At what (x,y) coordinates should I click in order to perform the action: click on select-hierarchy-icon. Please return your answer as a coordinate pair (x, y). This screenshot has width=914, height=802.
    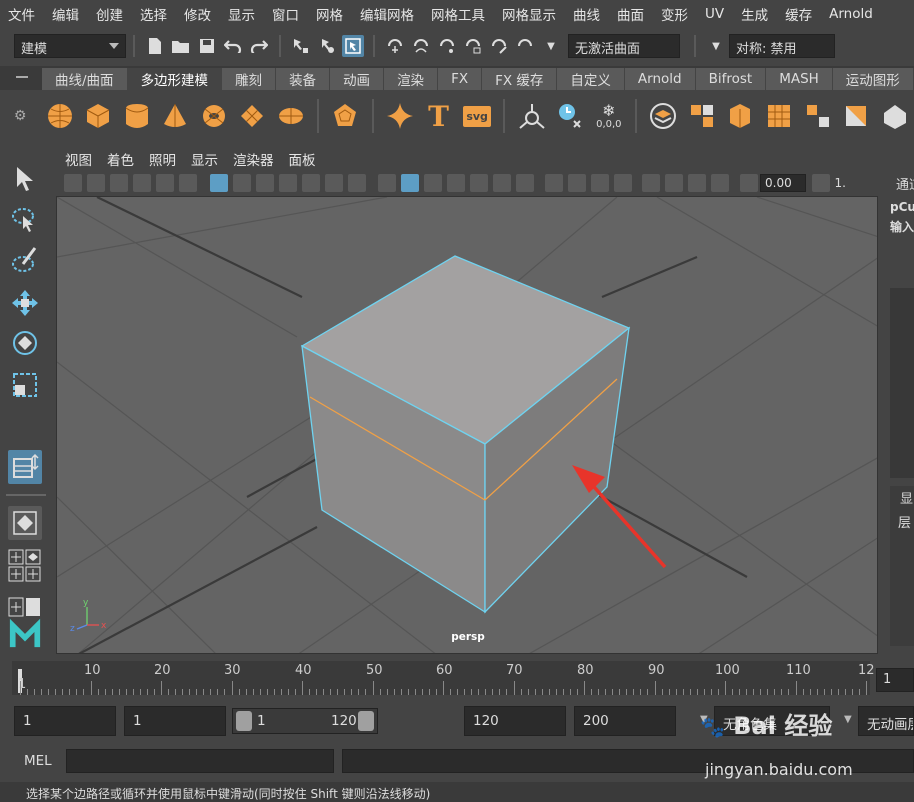
    Looking at the image, I should click on (301, 46).